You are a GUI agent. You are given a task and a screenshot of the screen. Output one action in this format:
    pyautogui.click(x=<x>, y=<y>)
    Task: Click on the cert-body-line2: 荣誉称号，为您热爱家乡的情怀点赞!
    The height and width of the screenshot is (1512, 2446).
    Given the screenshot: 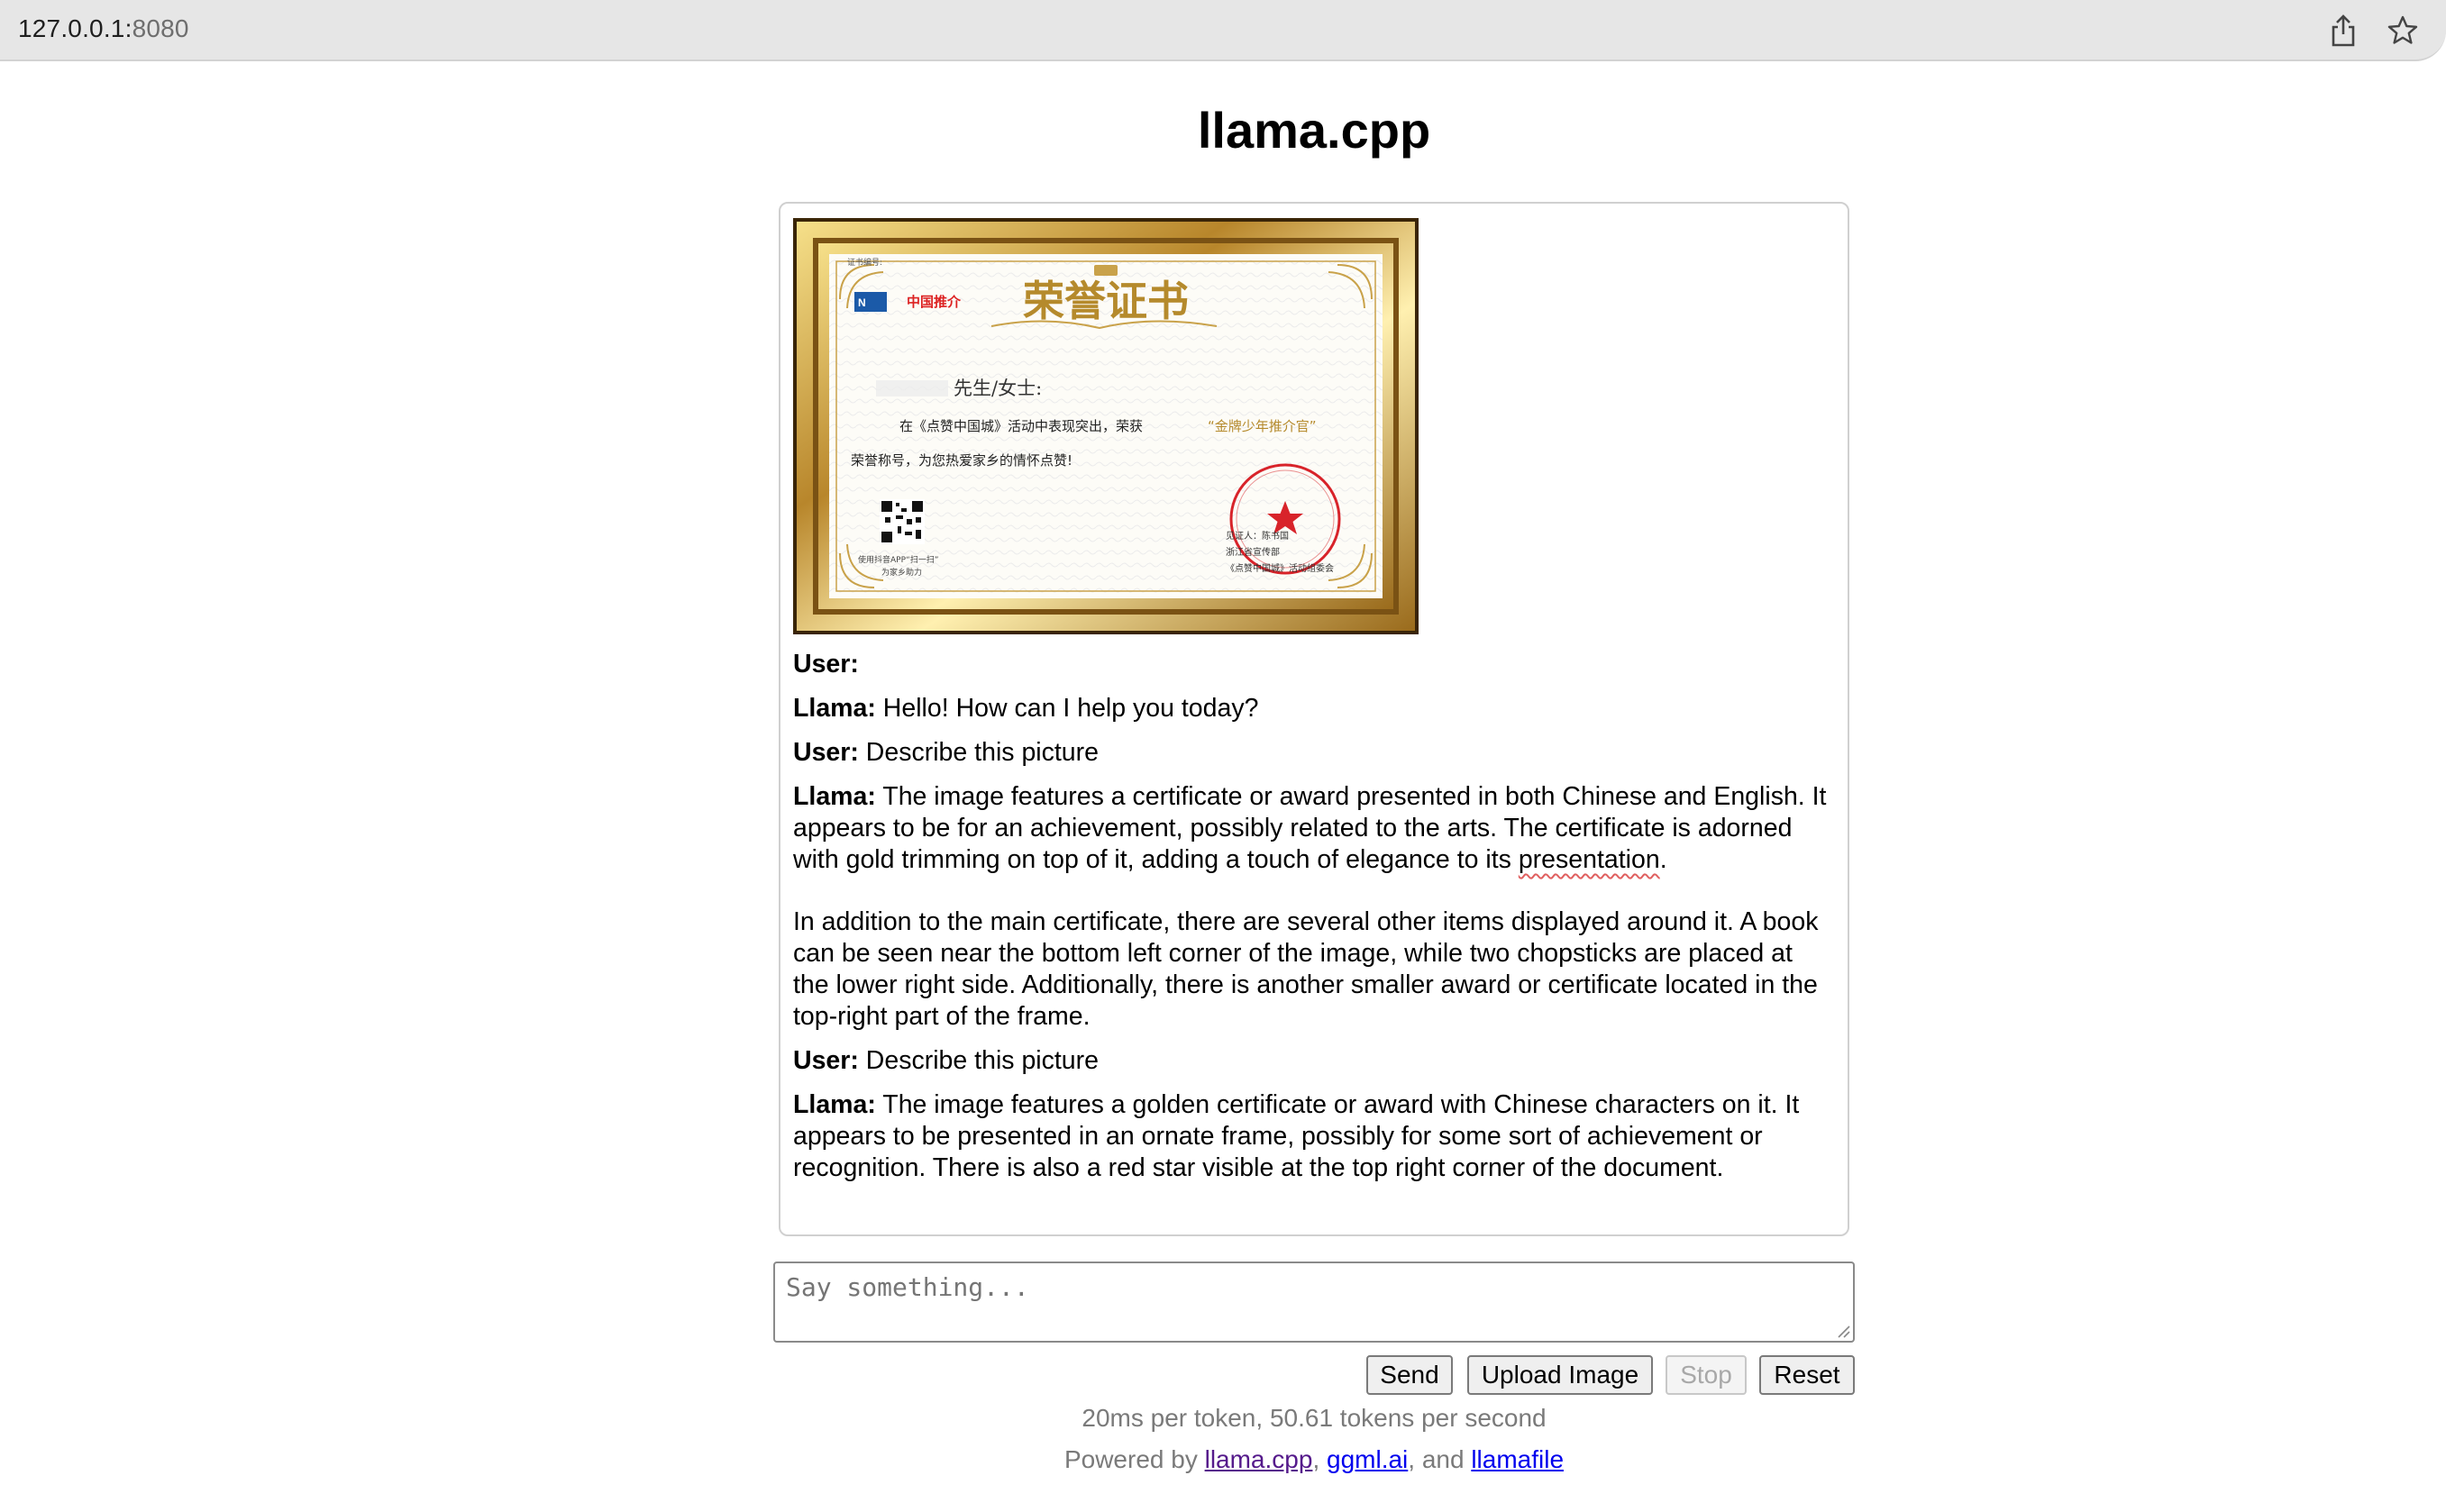 What is the action you would take?
    pyautogui.click(x=961, y=460)
    